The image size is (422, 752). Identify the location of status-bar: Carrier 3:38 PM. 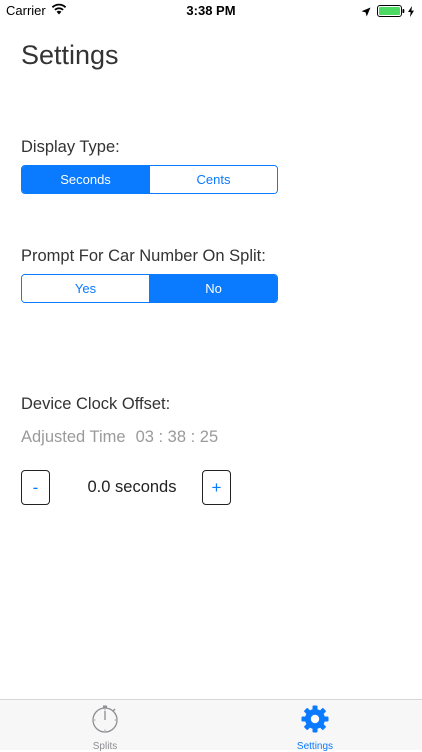
(211, 11).